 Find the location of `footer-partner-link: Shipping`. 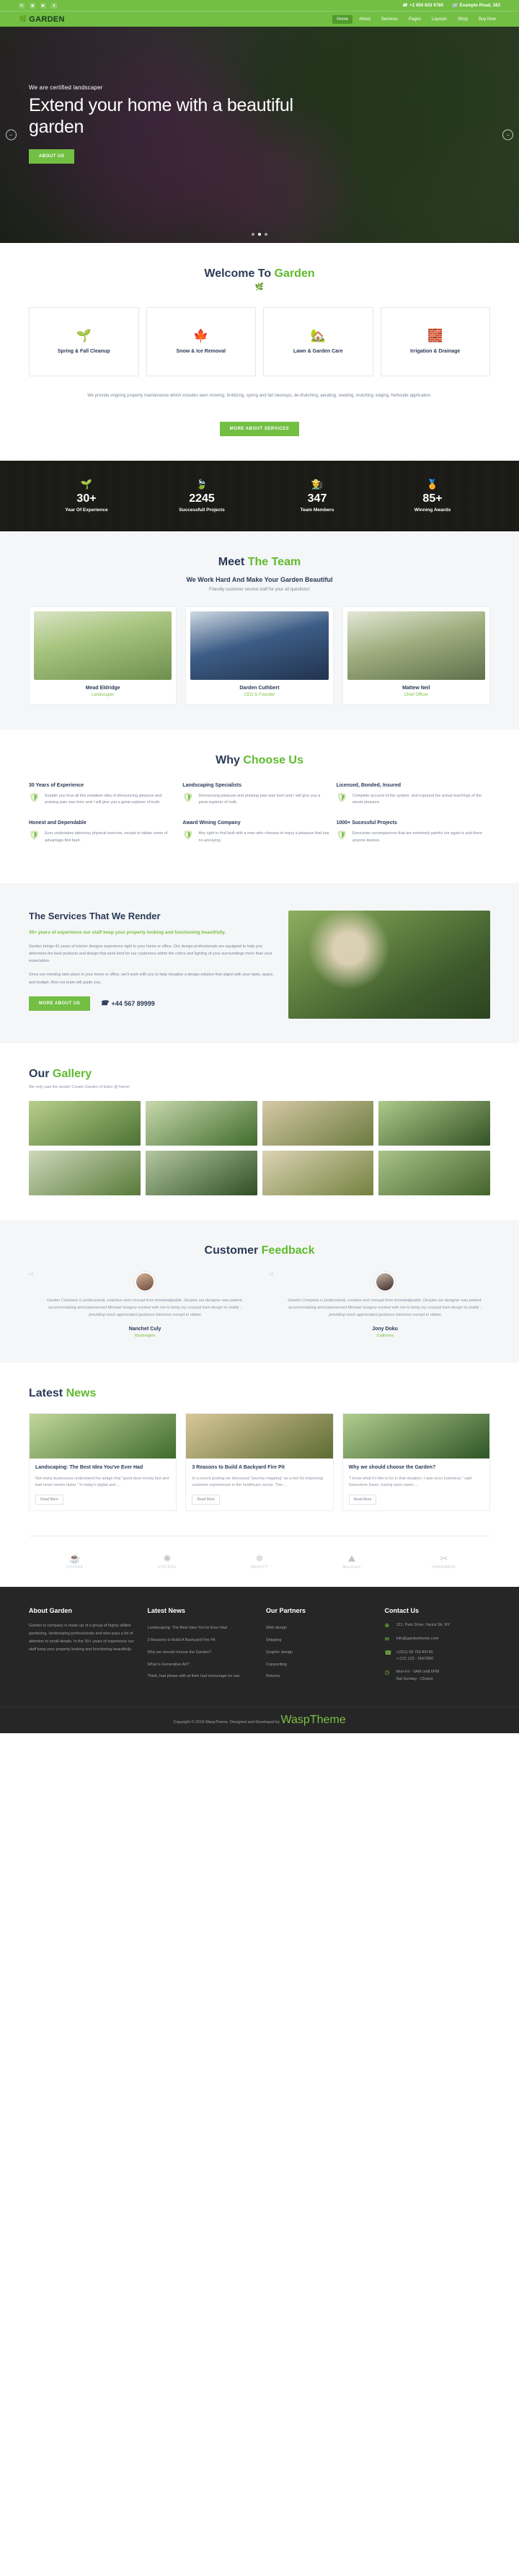

footer-partner-link: Shipping is located at coordinates (273, 1640).